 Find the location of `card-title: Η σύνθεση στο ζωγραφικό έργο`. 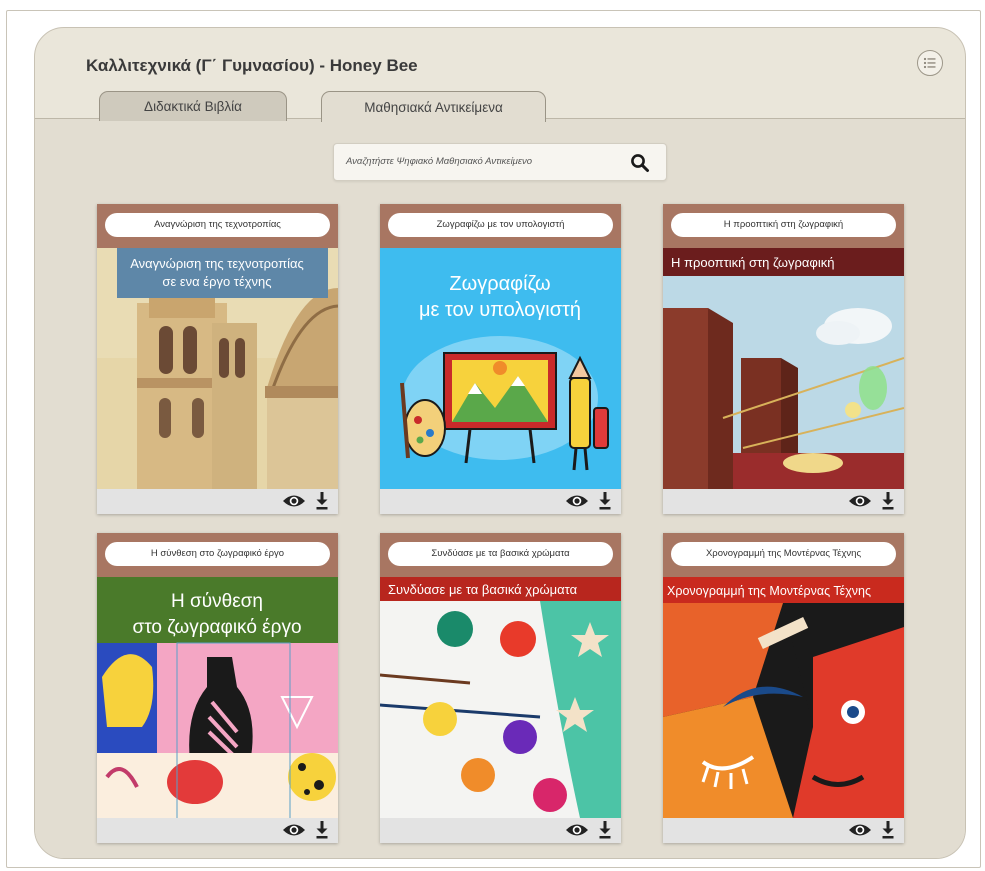

card-title: Η σύνθεση στο ζωγραφικό έργο is located at coordinates (217, 554).